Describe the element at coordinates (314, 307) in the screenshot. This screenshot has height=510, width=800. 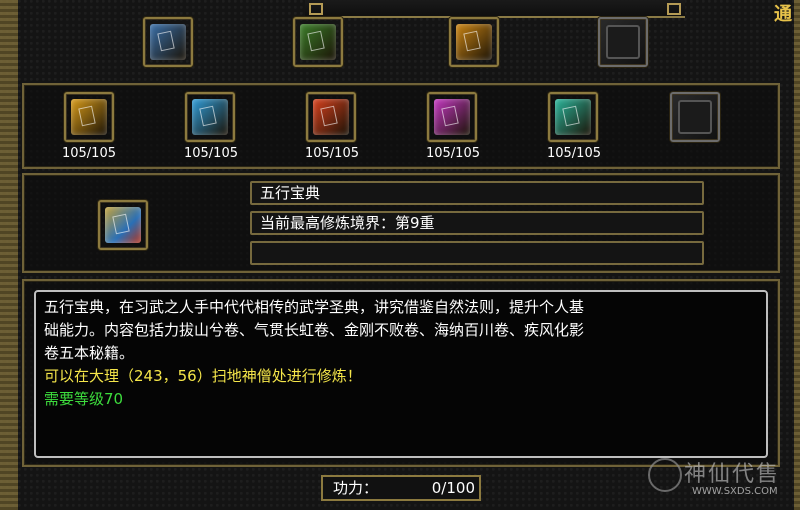
I see `description-line-1: 五行宝典，在习武之人手中代代相传的武学圣典，讲究借鉴自然法则，提升个人基` at that location.